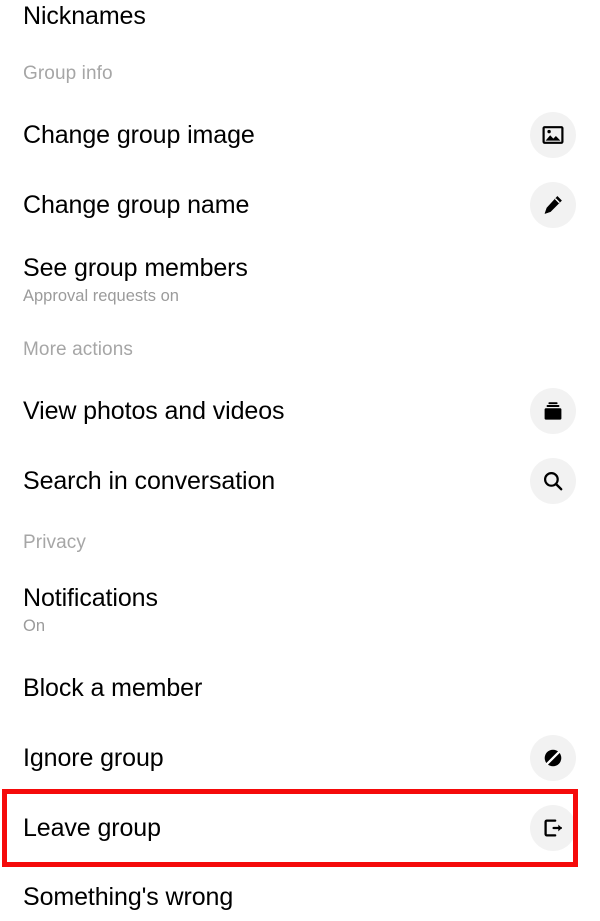 The width and height of the screenshot is (600, 921). Describe the element at coordinates (93, 758) in the screenshot. I see `row-title: Ignore group` at that location.